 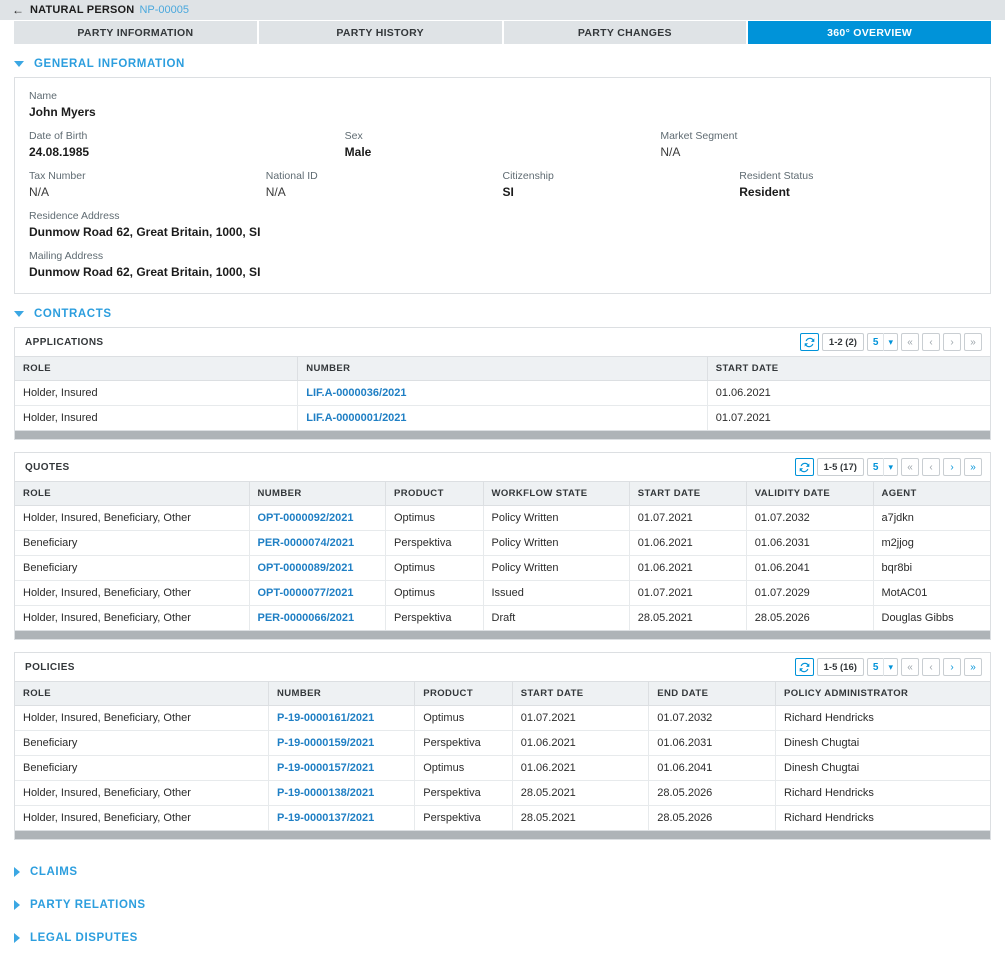 I want to click on table-cell: Dinesh Chugtai, so click(x=882, y=743).